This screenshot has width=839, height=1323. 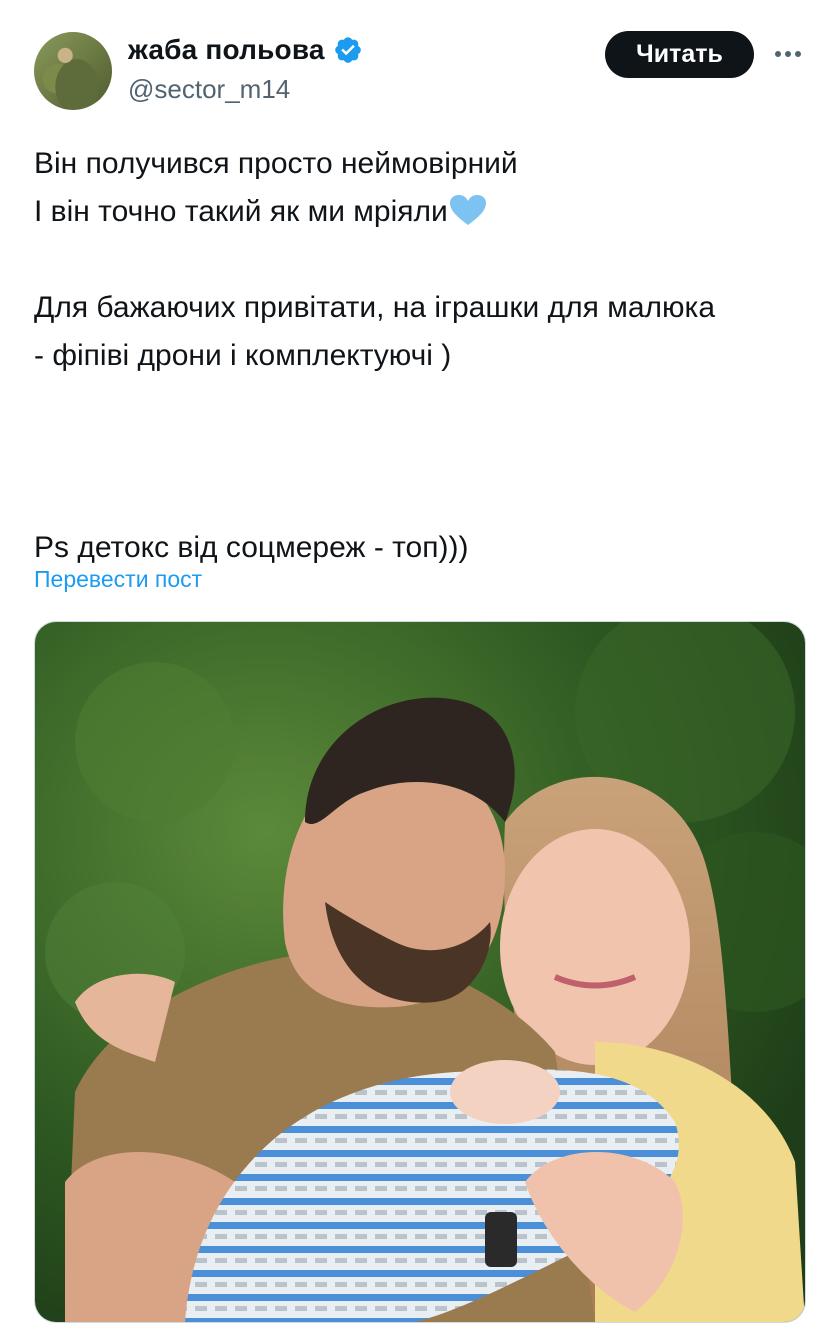 What do you see at coordinates (118, 579) in the screenshot?
I see `translate-post-link: Перевести пост` at bounding box center [118, 579].